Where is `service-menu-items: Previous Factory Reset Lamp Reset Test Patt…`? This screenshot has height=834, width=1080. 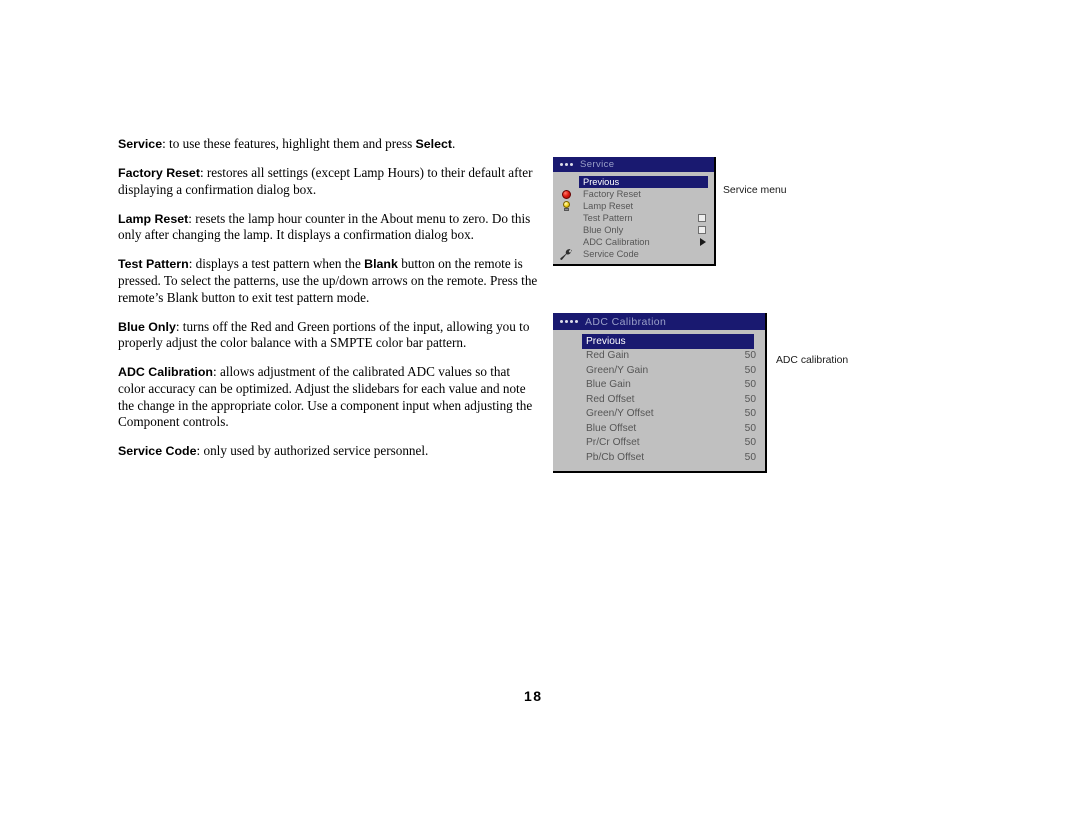
service-menu-items: Previous Factory Reset Lamp Reset Test Patt… is located at coordinates (633, 218).